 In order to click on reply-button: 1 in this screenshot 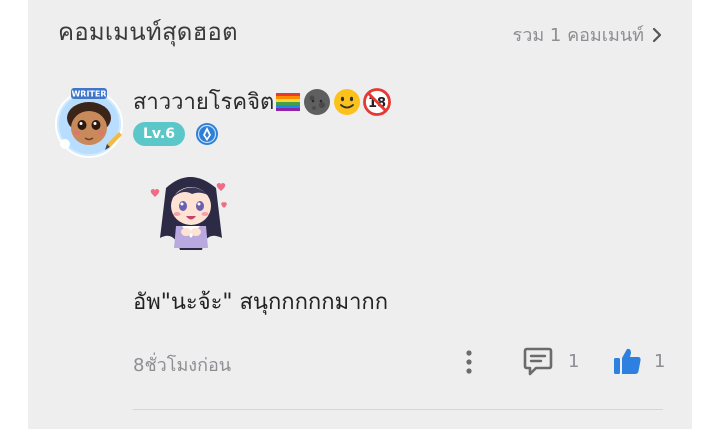, I will do `click(550, 361)`.